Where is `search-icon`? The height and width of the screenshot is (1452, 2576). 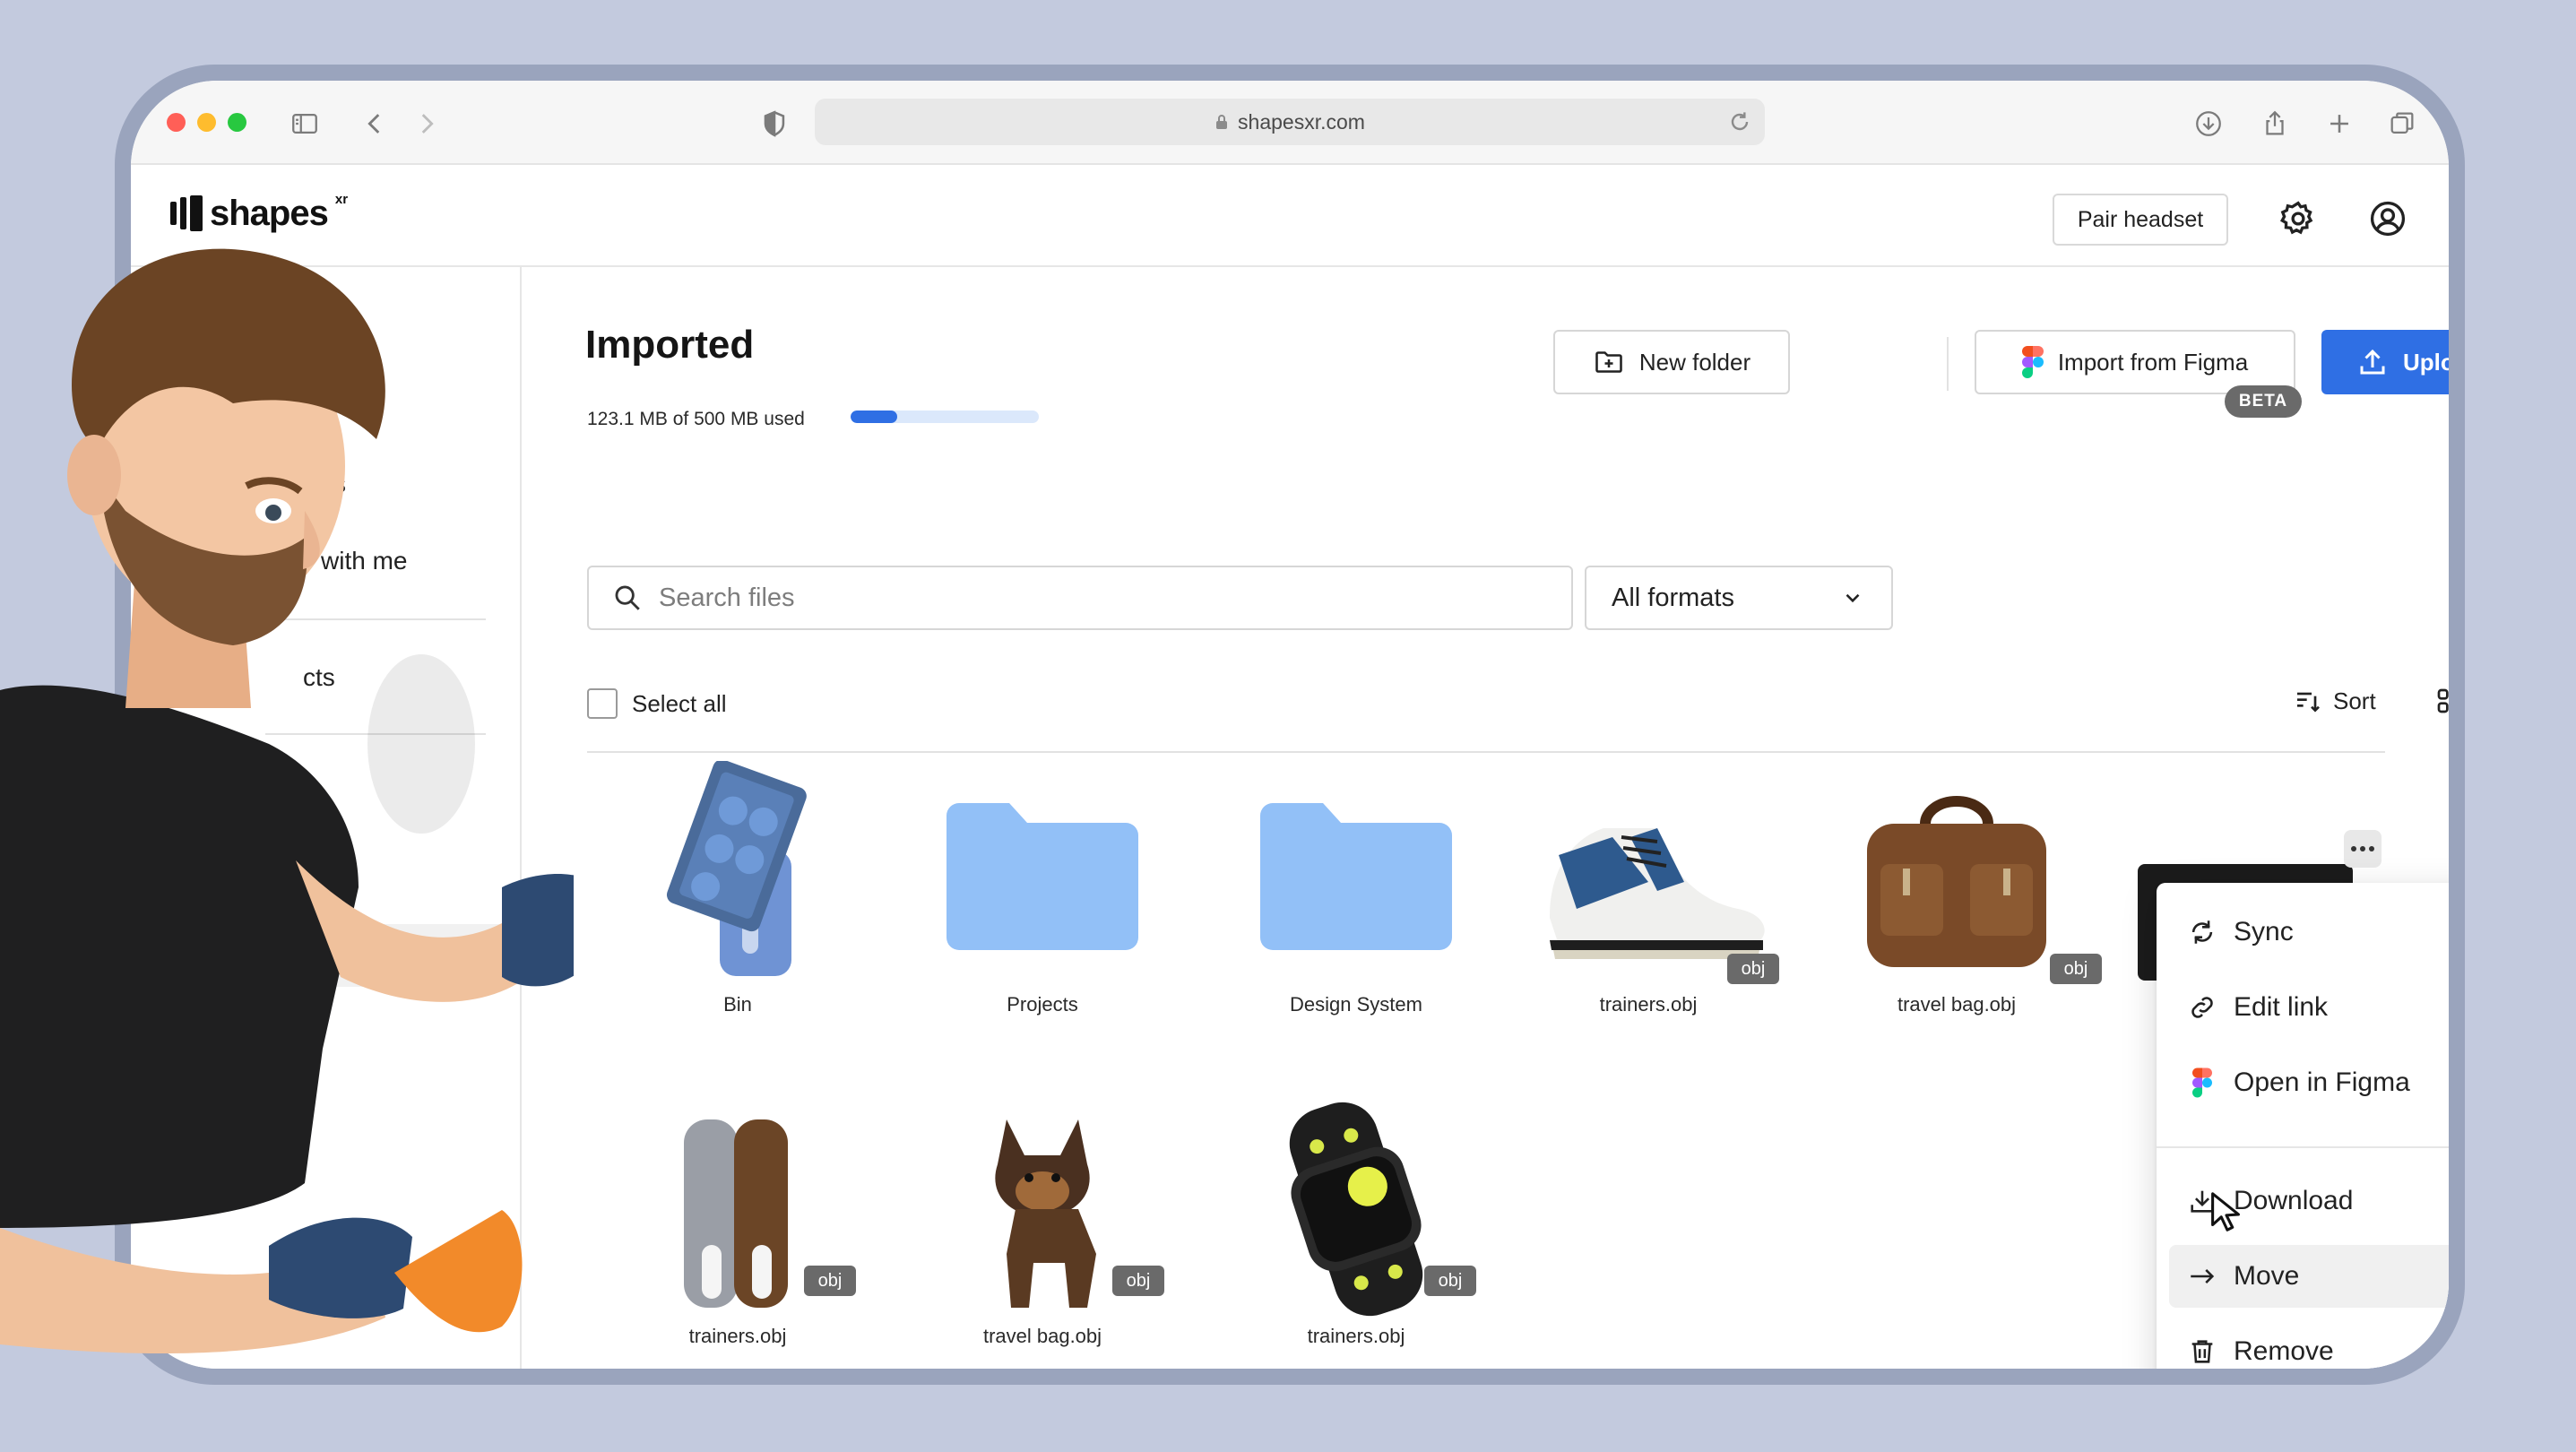
search-icon is located at coordinates (627, 597).